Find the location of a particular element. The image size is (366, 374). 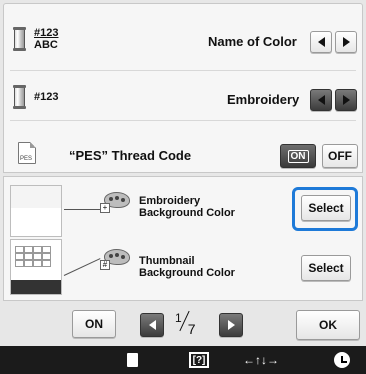

presser-foot-icon: ←↑↓→ is located at coordinates (261, 360).